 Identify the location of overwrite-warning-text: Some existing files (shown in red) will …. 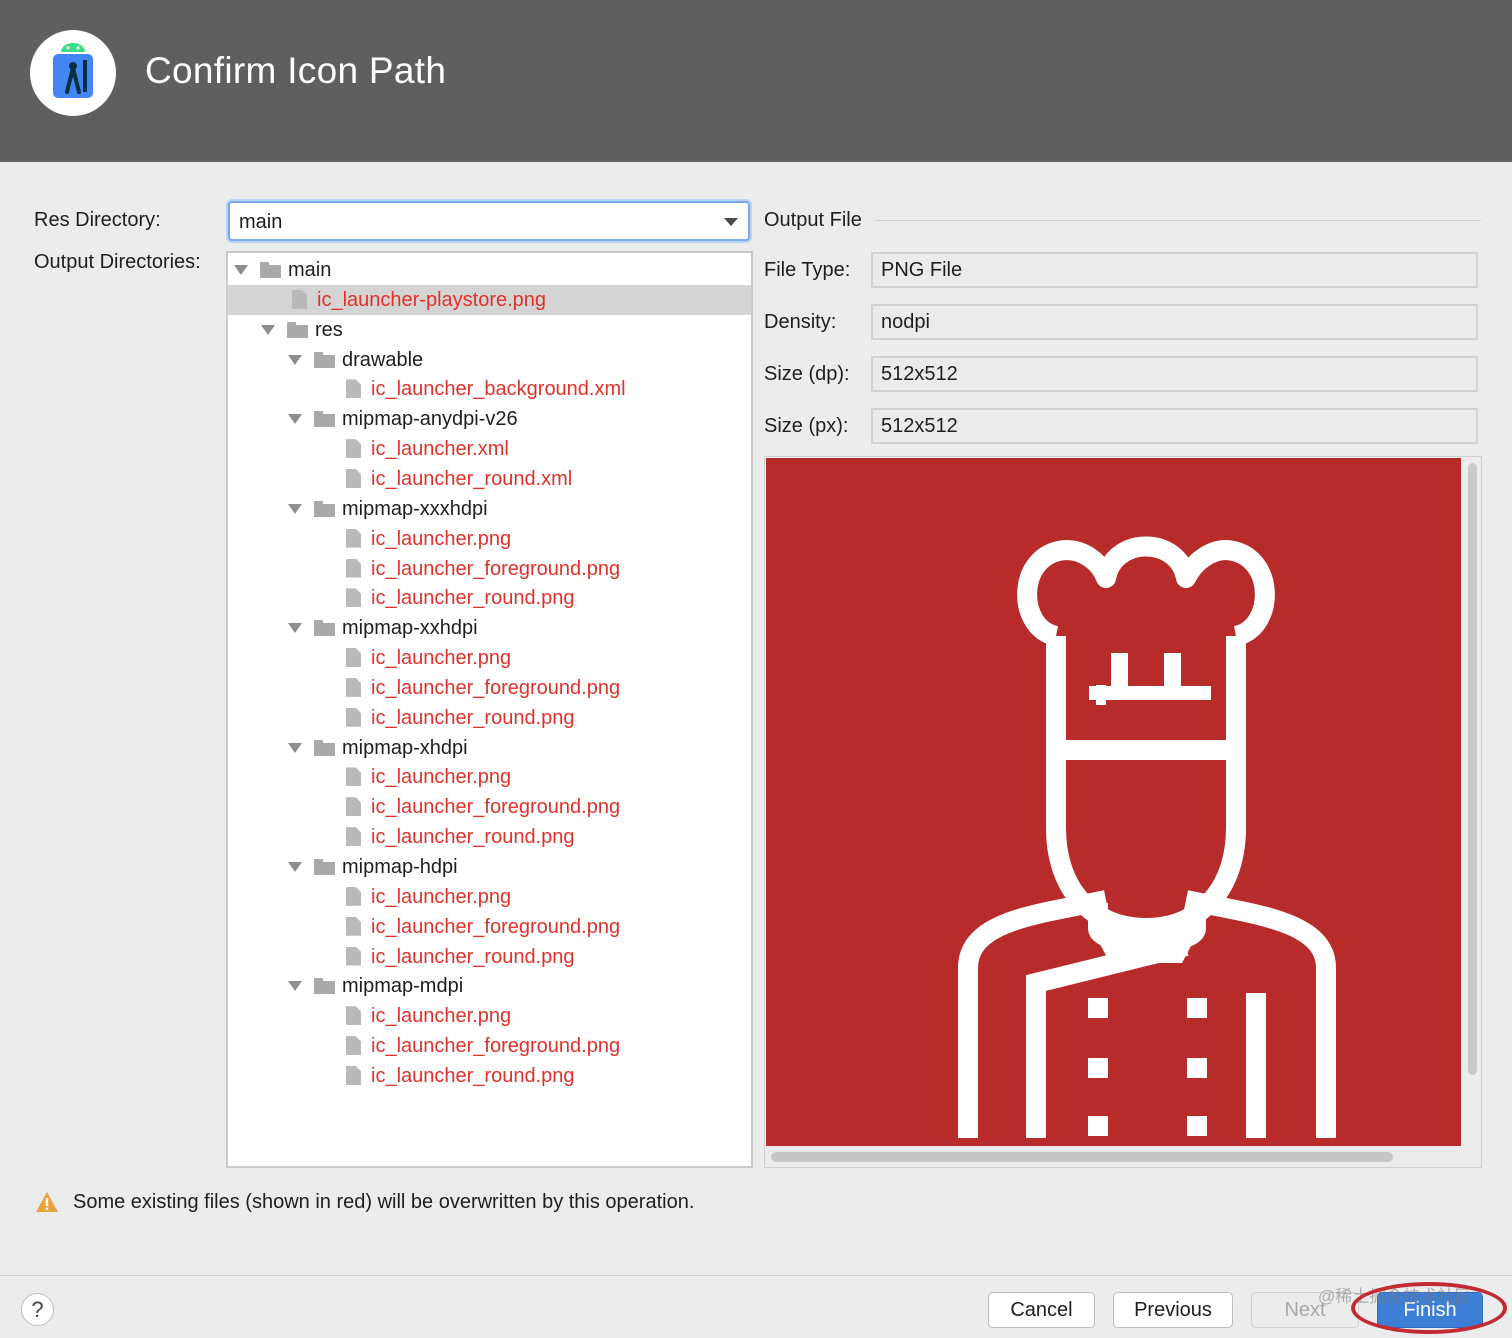
(384, 1202).